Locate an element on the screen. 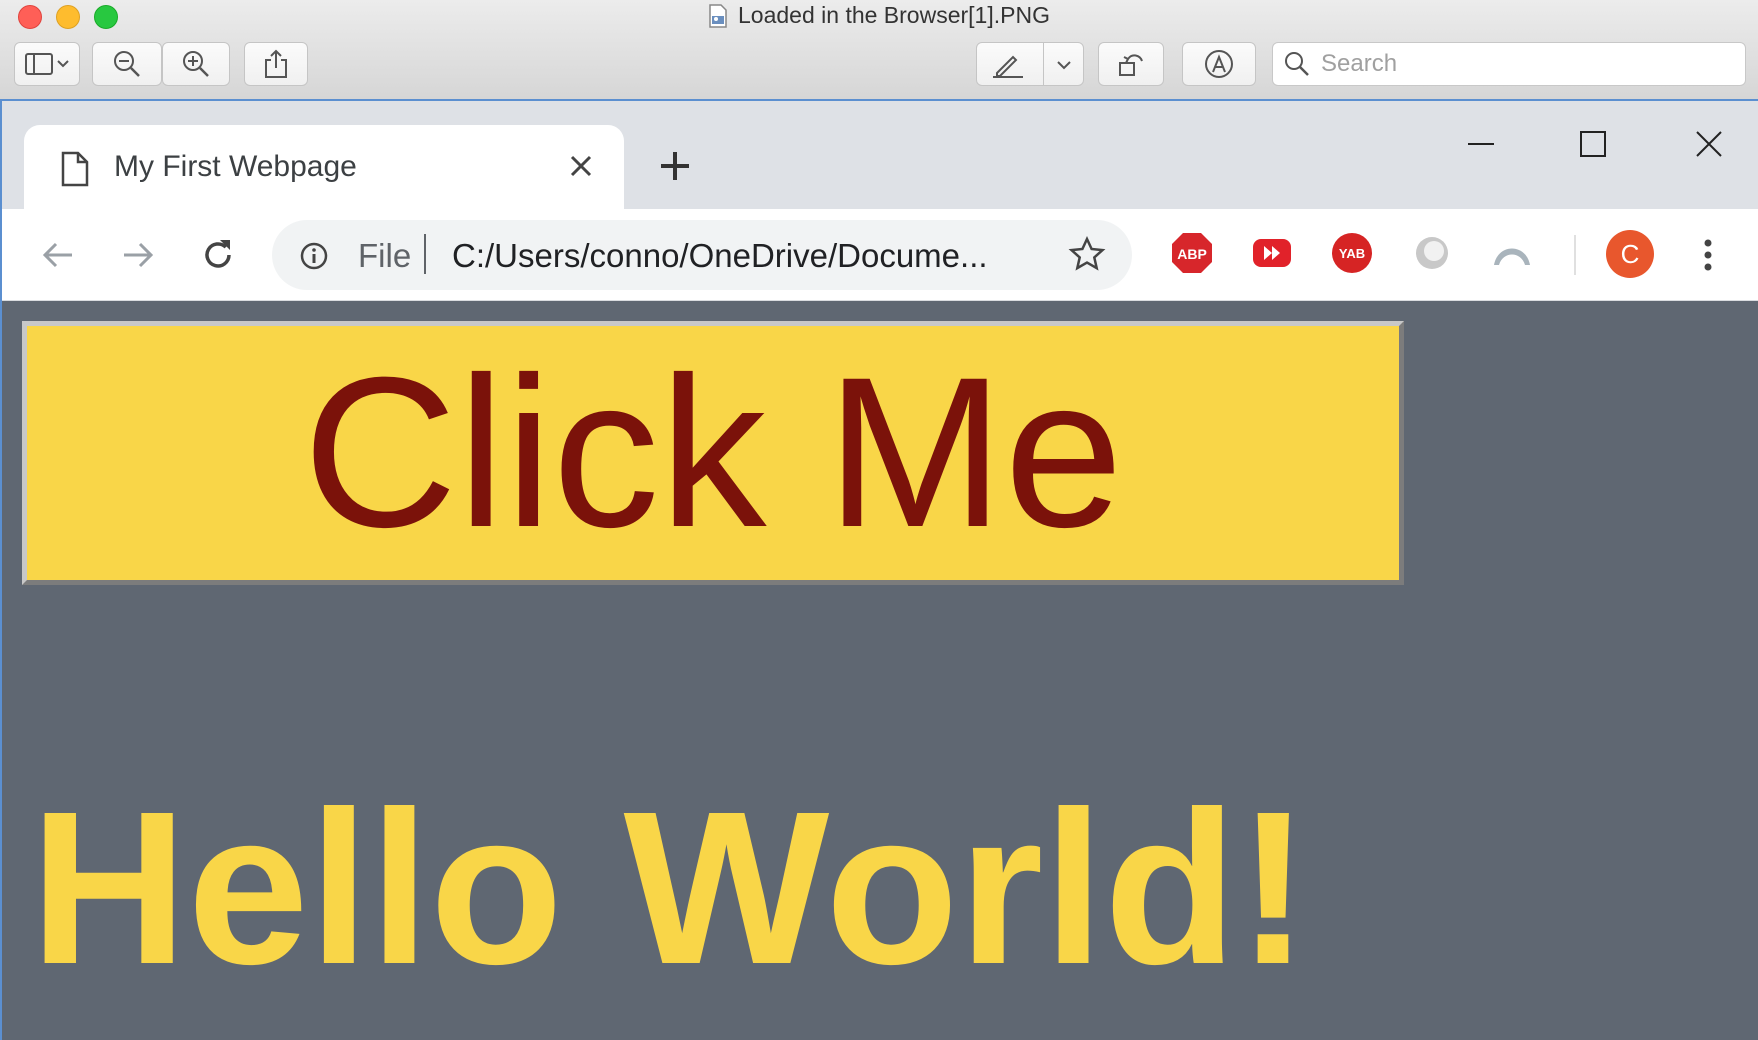 This screenshot has width=1758, height=1040. tab-strip: My First Webpage is located at coordinates (880, 155).